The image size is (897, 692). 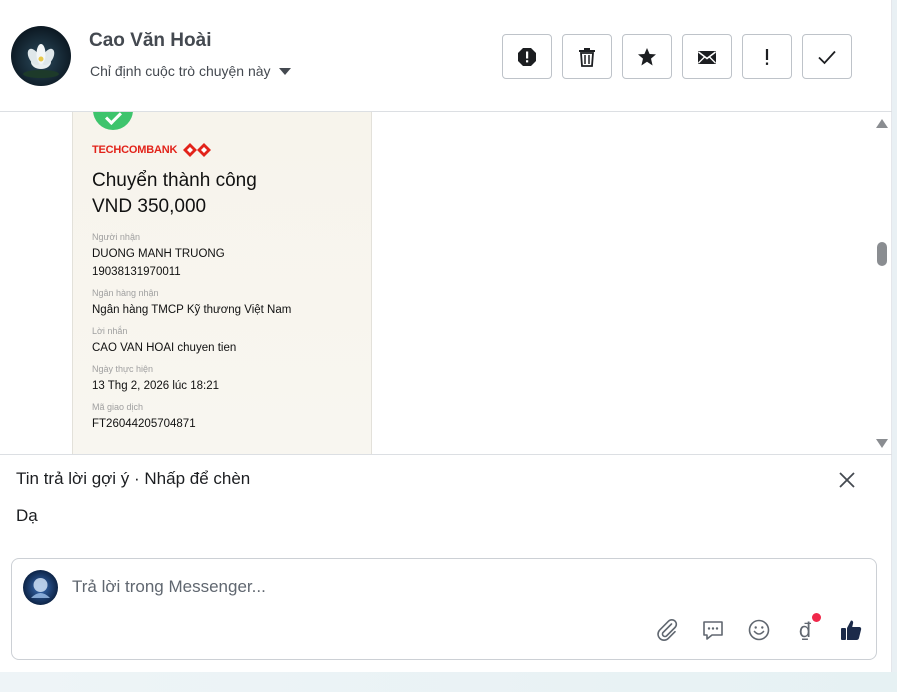 I want to click on mark-done-button, so click(x=827, y=56).